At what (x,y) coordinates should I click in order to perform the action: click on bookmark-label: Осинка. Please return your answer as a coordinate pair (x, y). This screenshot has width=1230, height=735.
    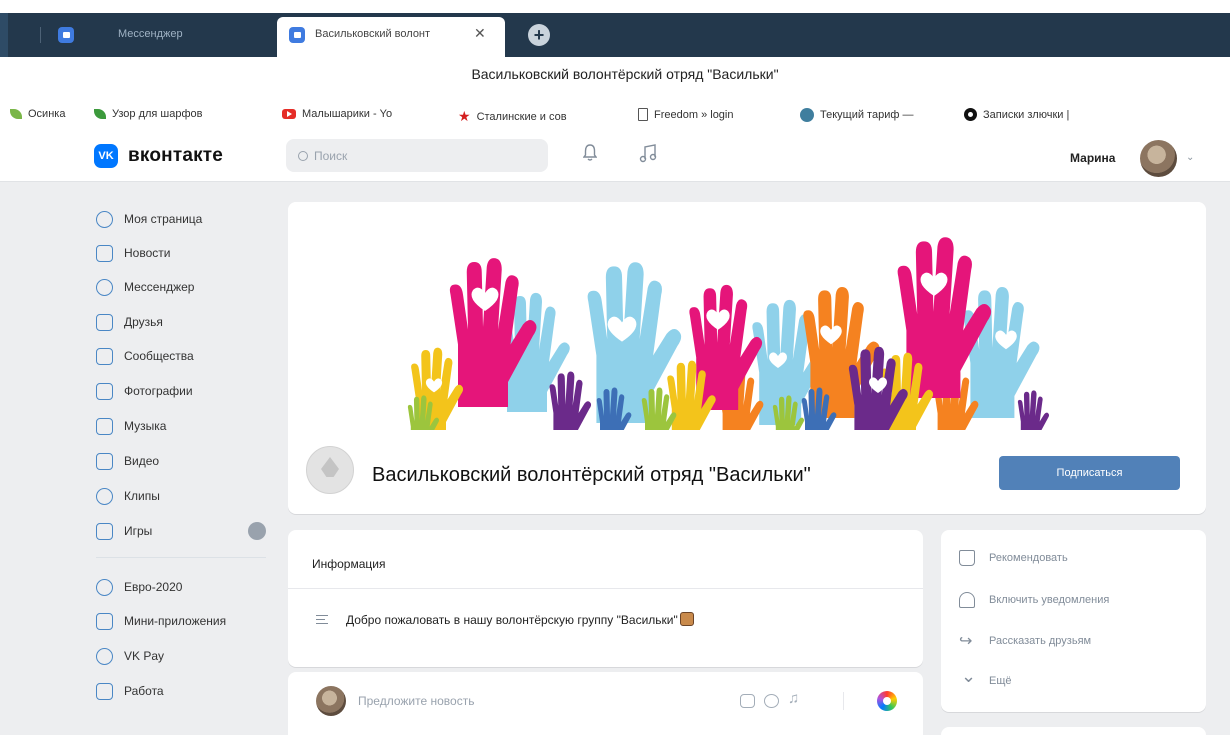
    Looking at the image, I should click on (47, 114).